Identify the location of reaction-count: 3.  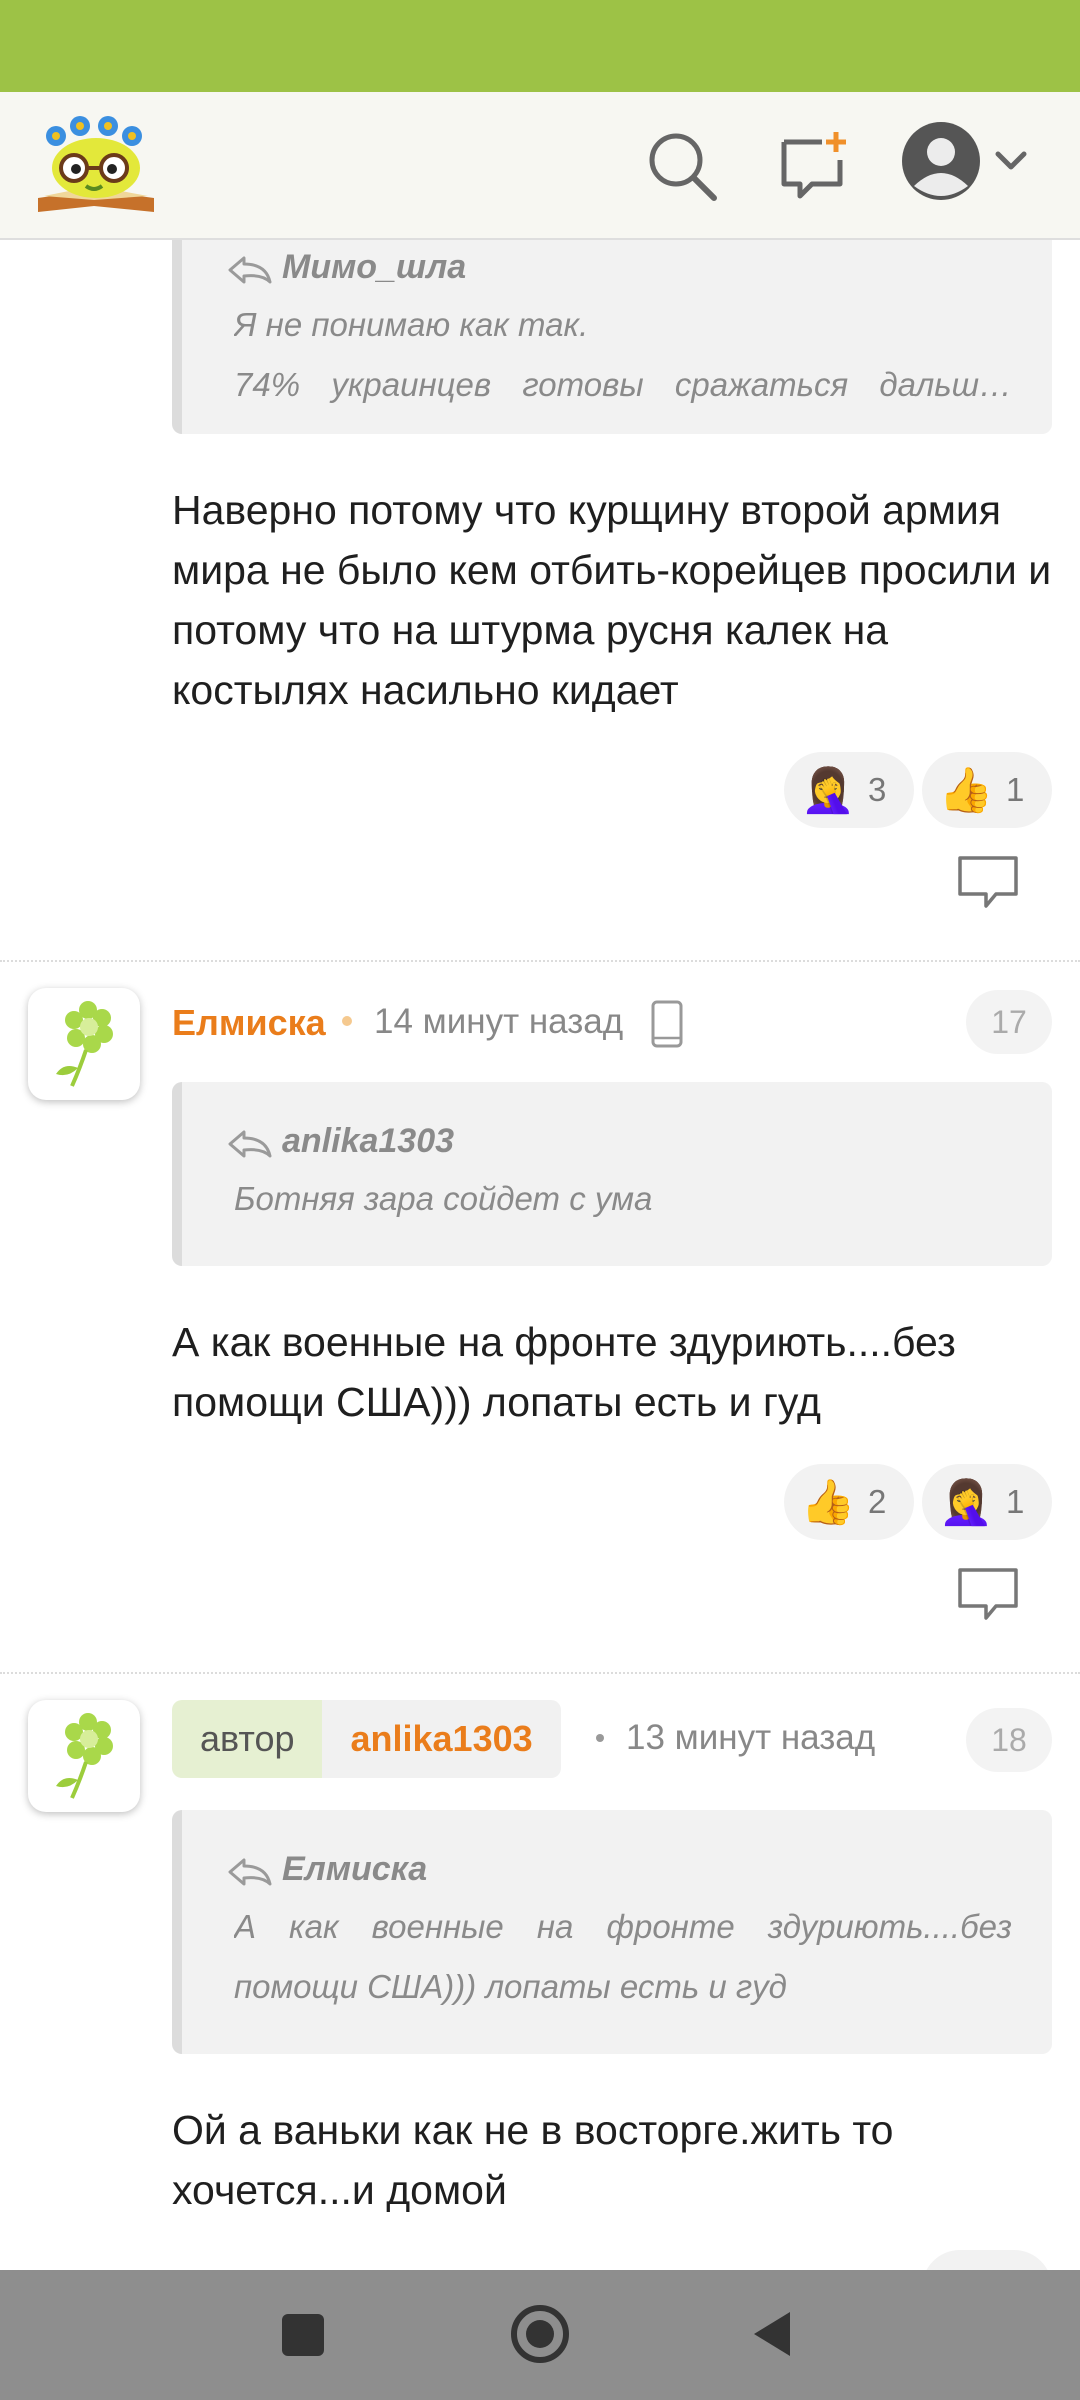
(877, 789).